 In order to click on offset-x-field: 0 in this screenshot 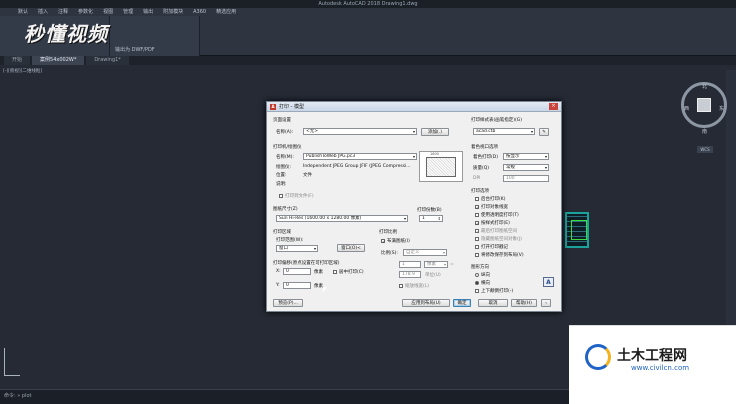, I will do `click(297, 271)`.